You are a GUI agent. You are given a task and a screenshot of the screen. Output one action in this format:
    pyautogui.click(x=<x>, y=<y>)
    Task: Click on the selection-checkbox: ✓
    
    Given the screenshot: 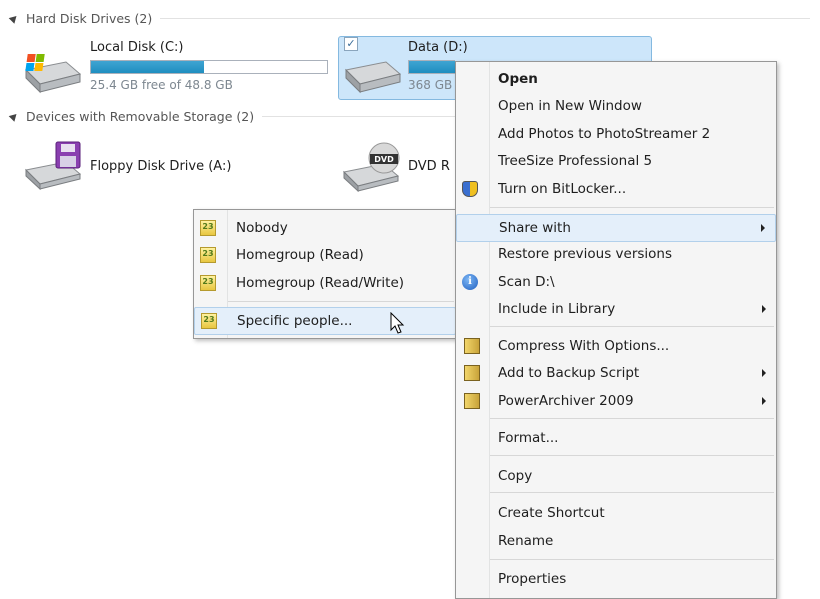 What is the action you would take?
    pyautogui.click(x=351, y=44)
    